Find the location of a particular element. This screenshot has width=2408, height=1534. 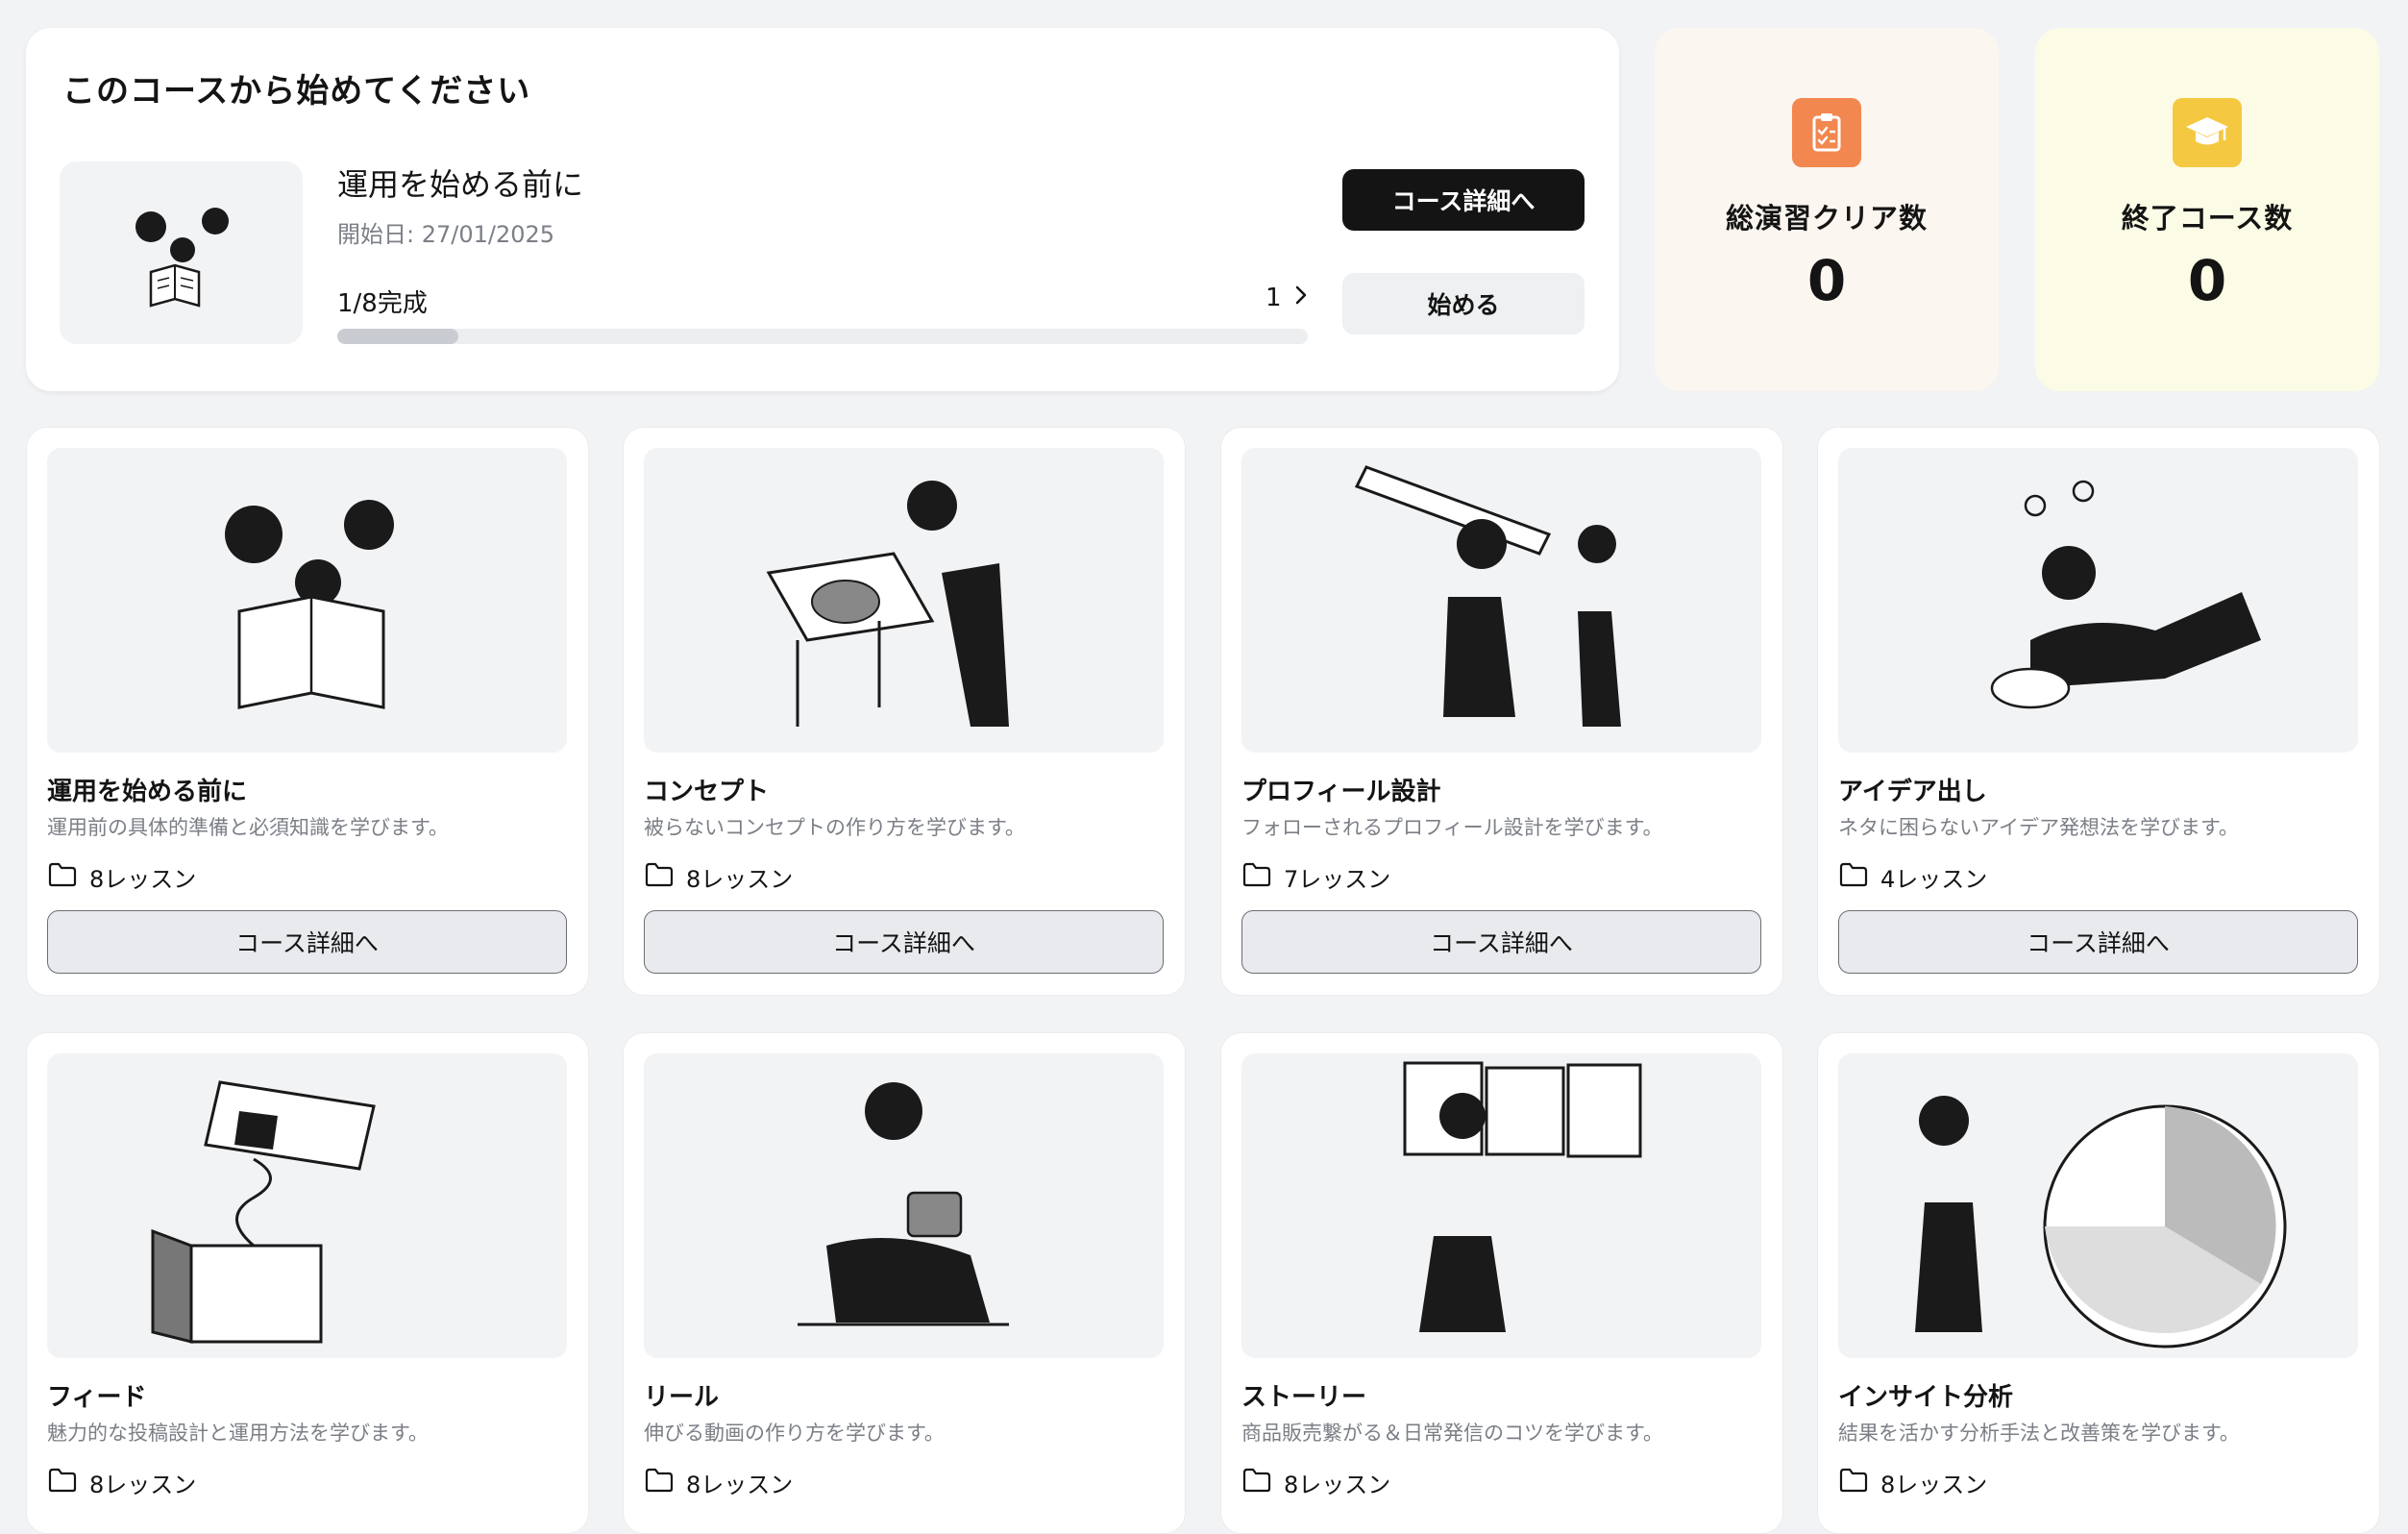

course-description: 商品販売繋がる＆日常発信のコツを学びます。 is located at coordinates (1452, 1434).